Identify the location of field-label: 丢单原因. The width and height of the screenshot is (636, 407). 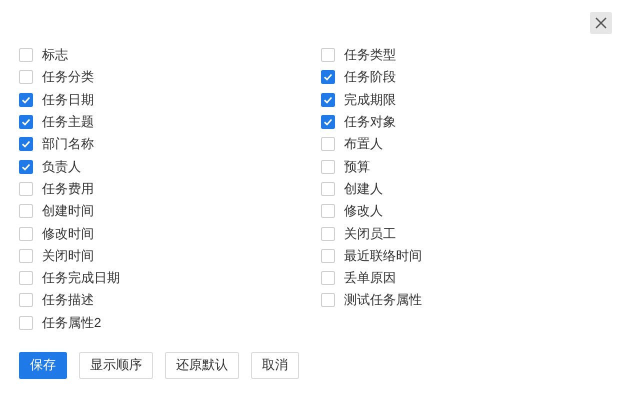
(370, 278).